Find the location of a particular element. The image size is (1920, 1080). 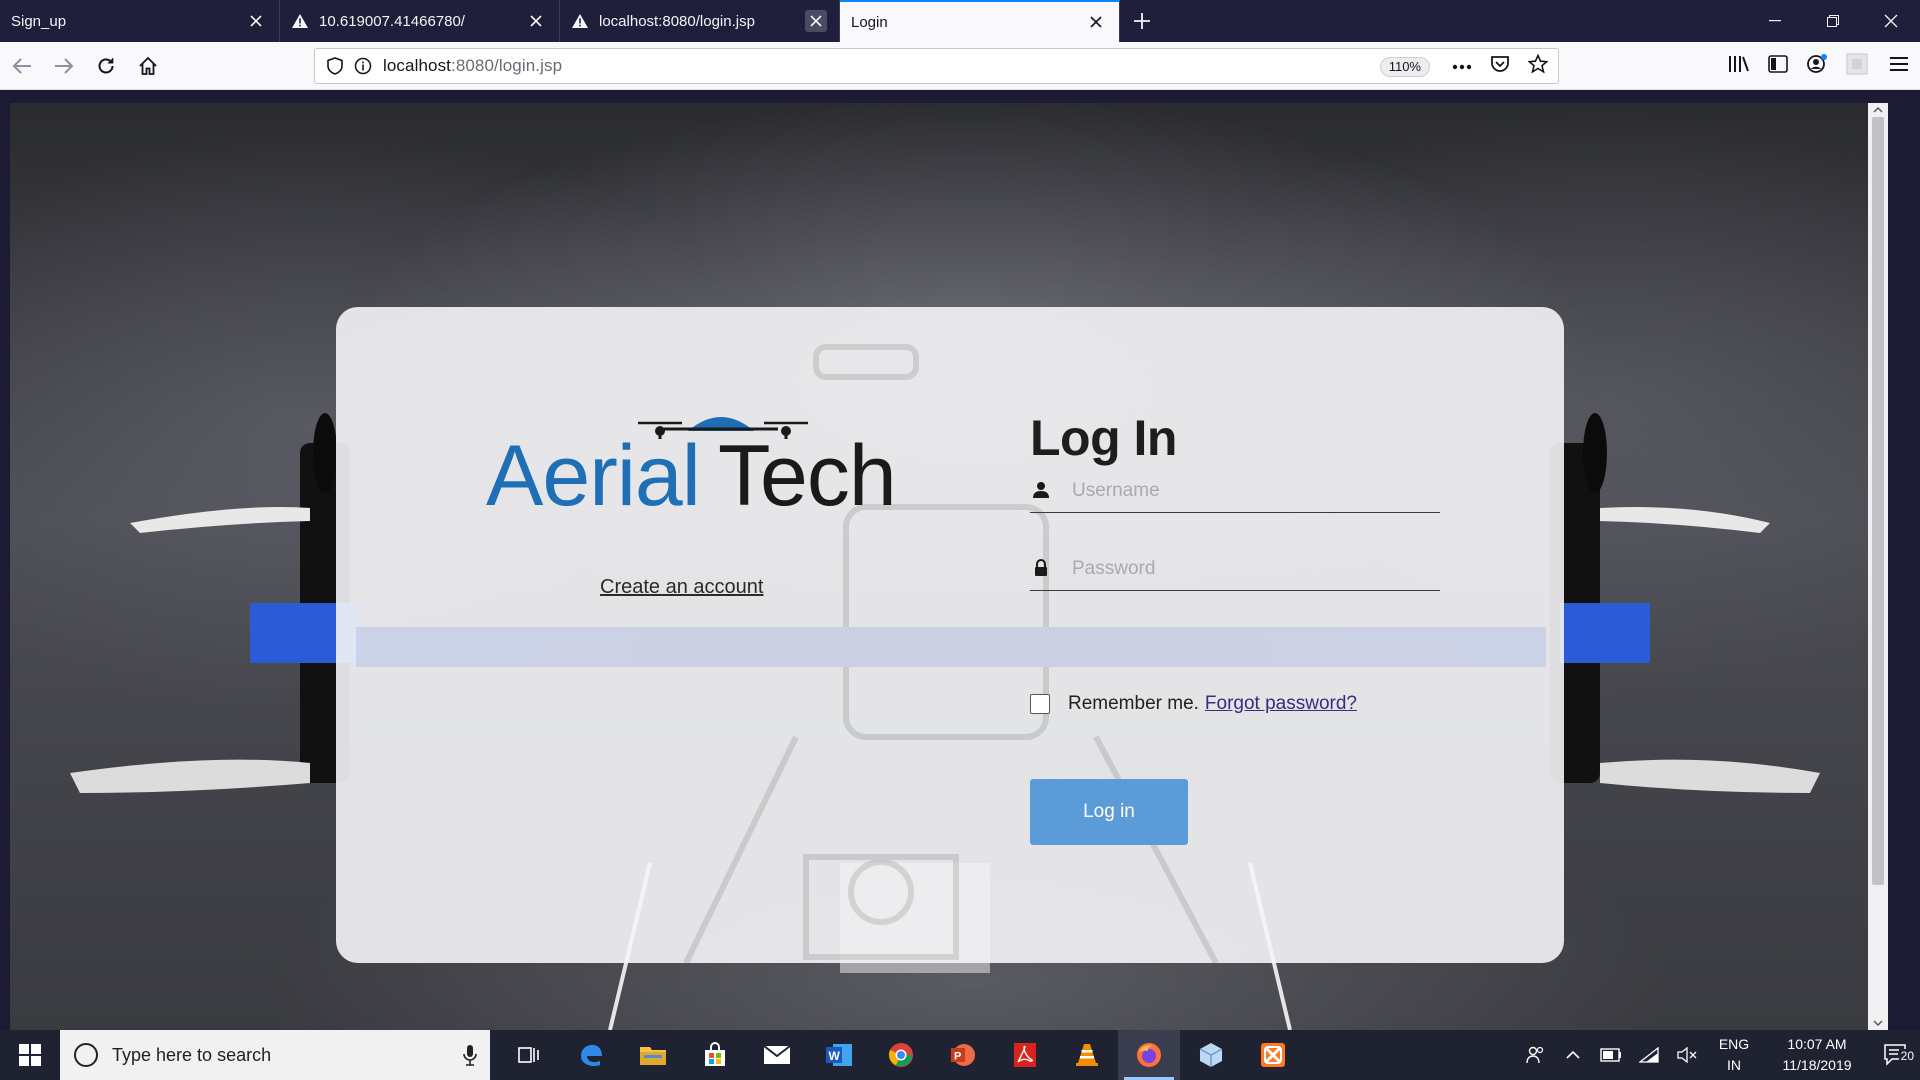

page-scrollbar is located at coordinates (1878, 566).